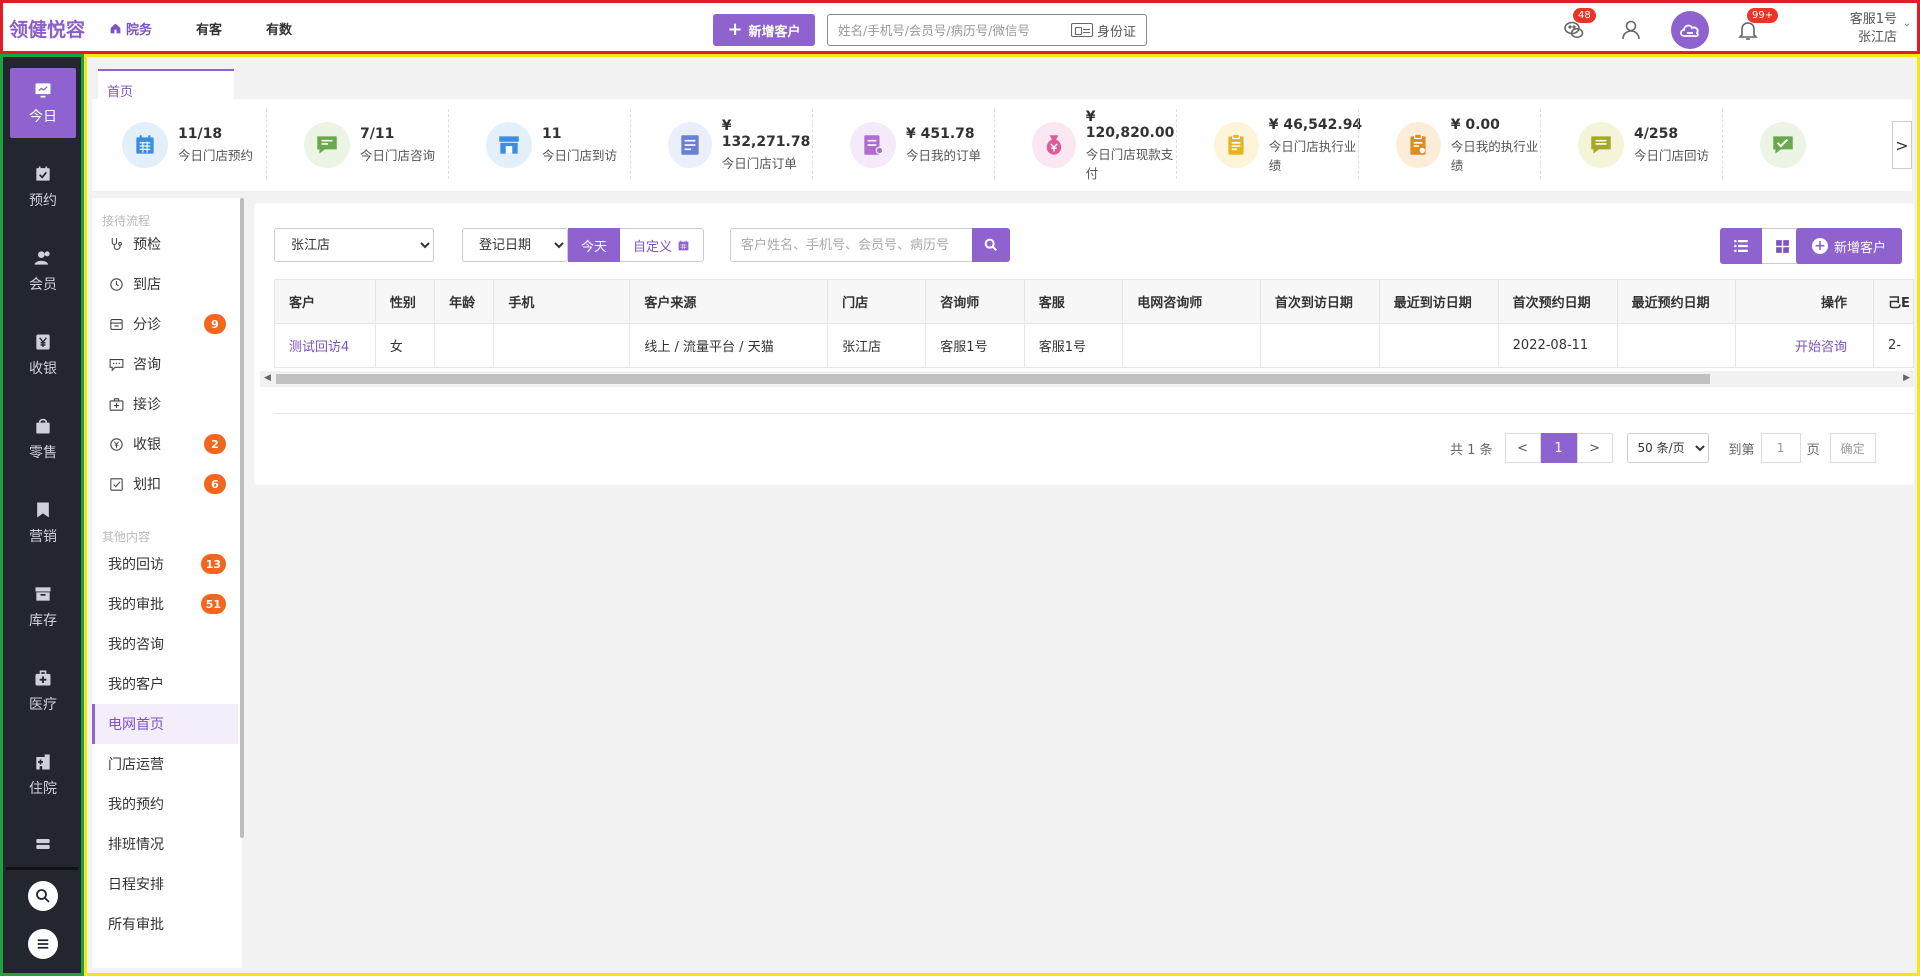 Image resolution: width=1920 pixels, height=976 pixels. What do you see at coordinates (991, 245) in the screenshot?
I see `customer-search-button` at bounding box center [991, 245].